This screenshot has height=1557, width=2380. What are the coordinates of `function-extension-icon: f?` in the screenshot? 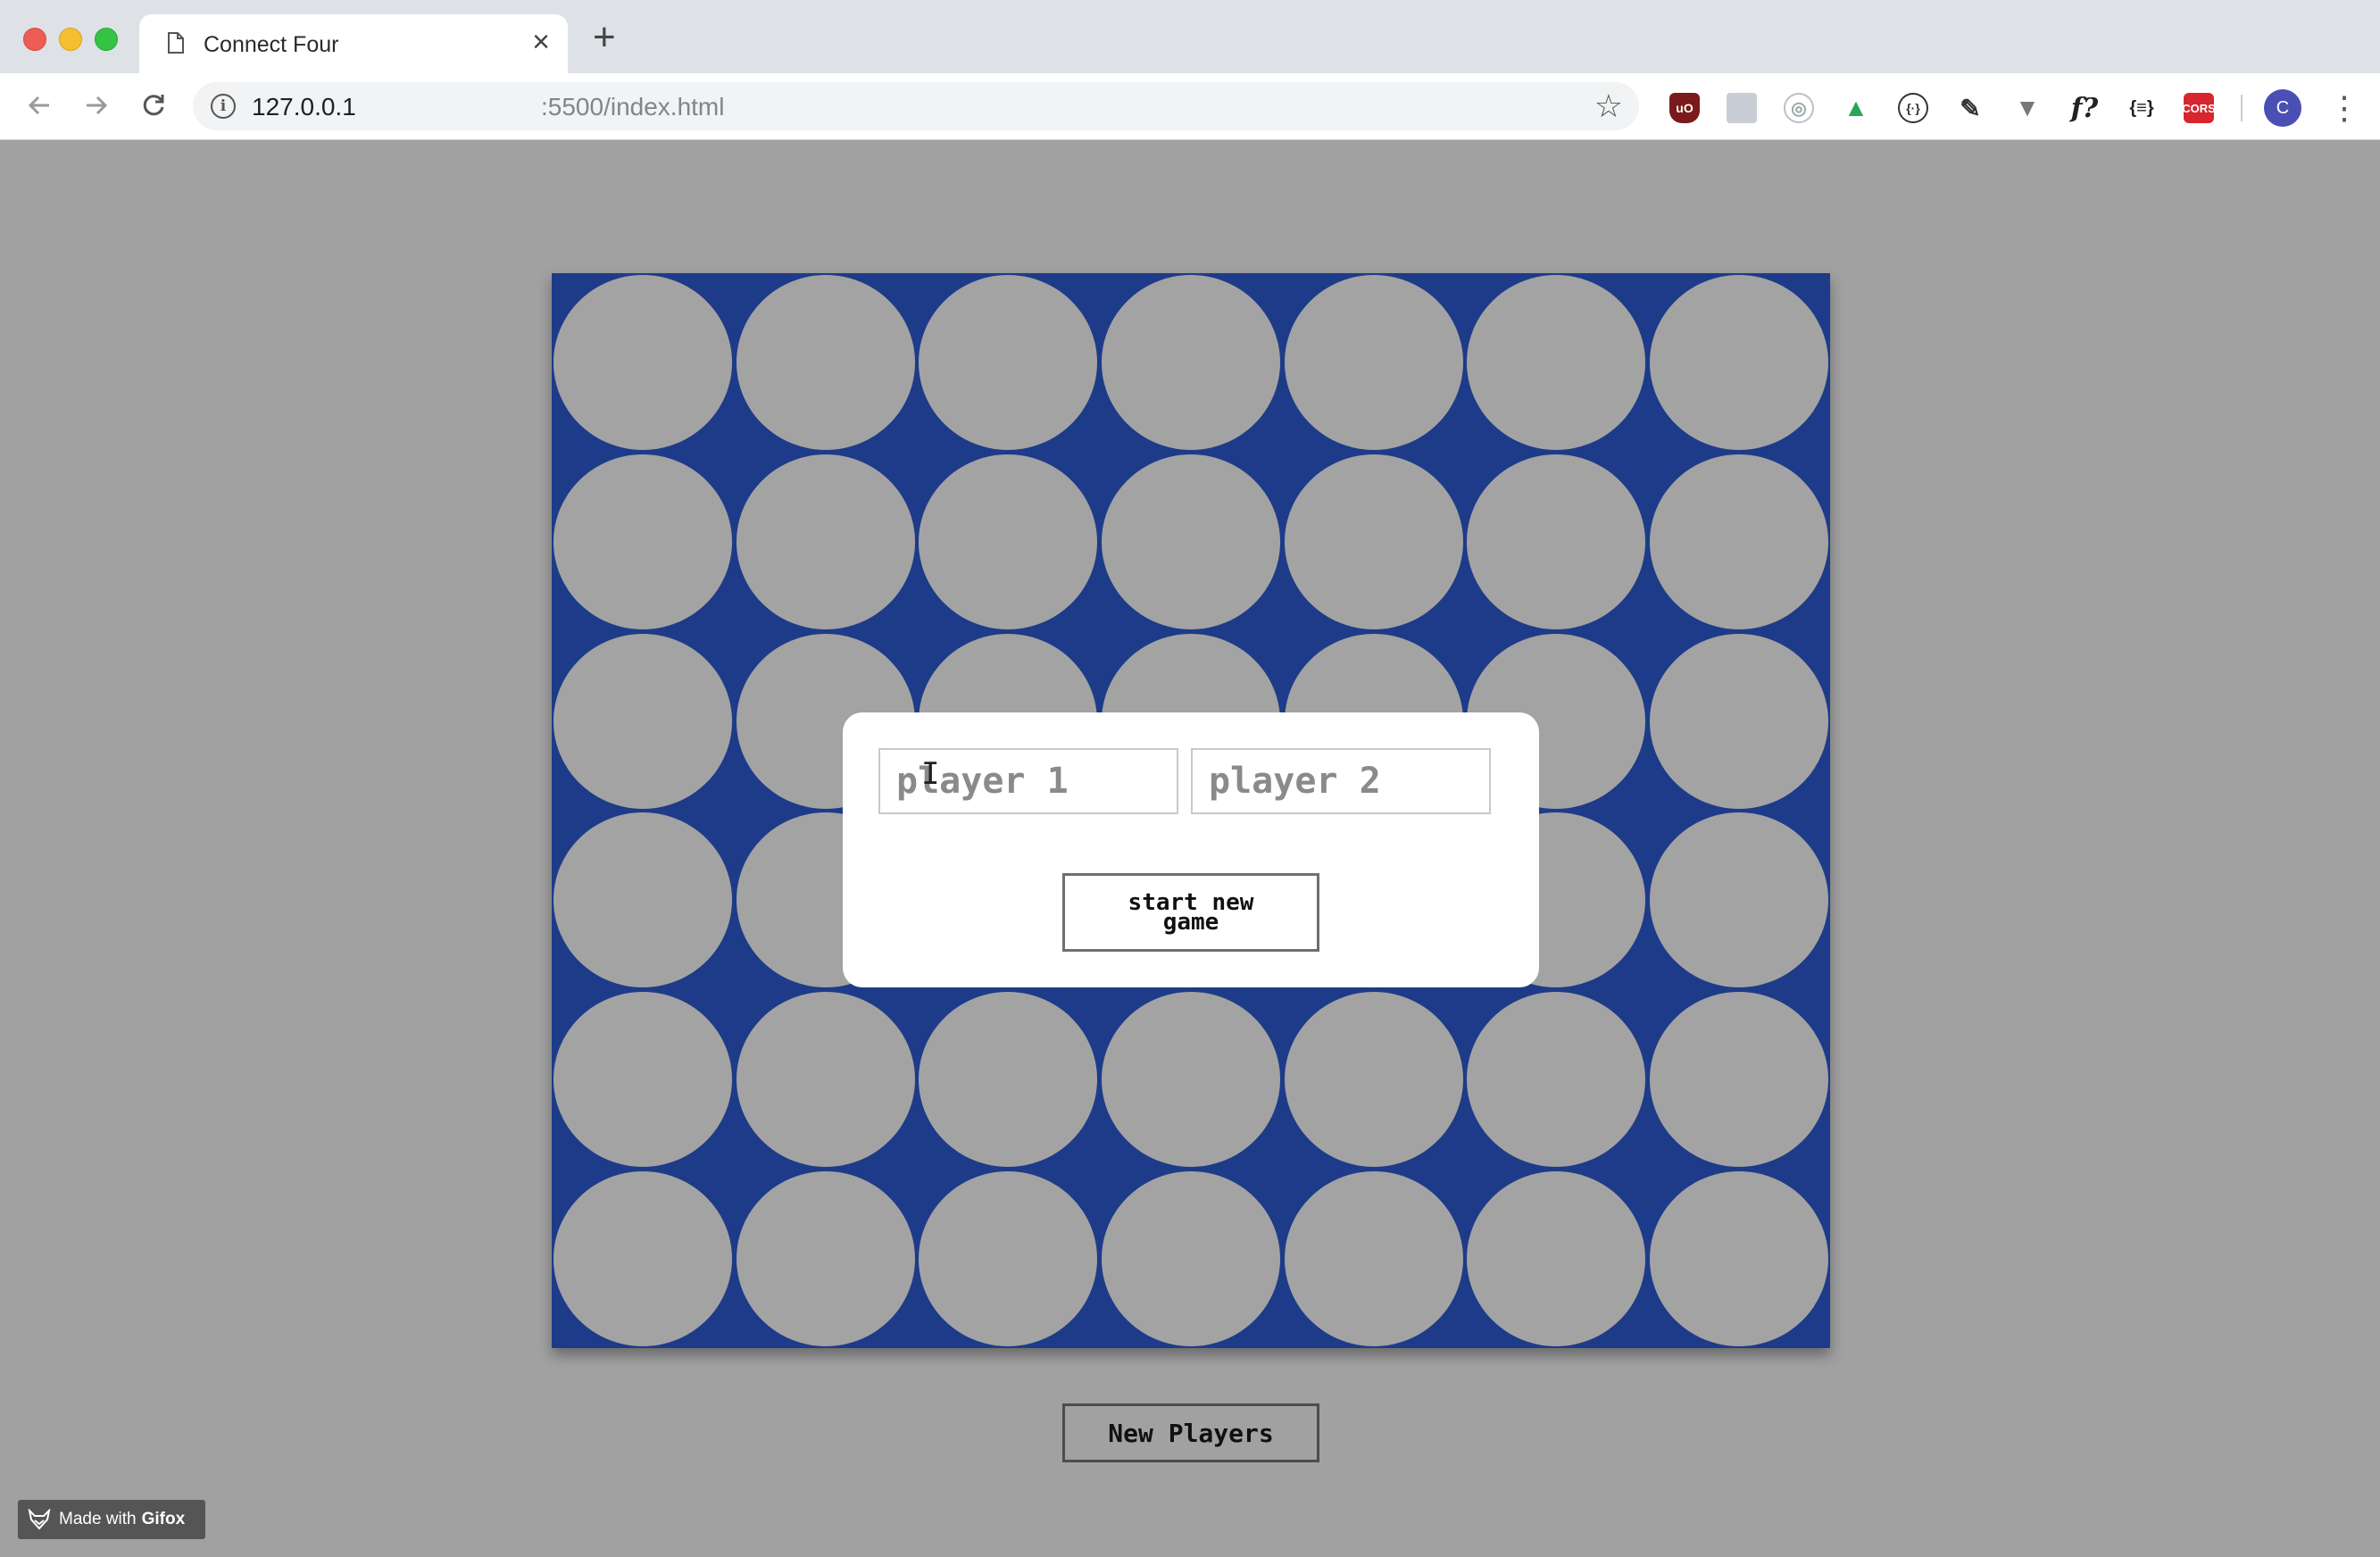 It's located at (2084, 109).